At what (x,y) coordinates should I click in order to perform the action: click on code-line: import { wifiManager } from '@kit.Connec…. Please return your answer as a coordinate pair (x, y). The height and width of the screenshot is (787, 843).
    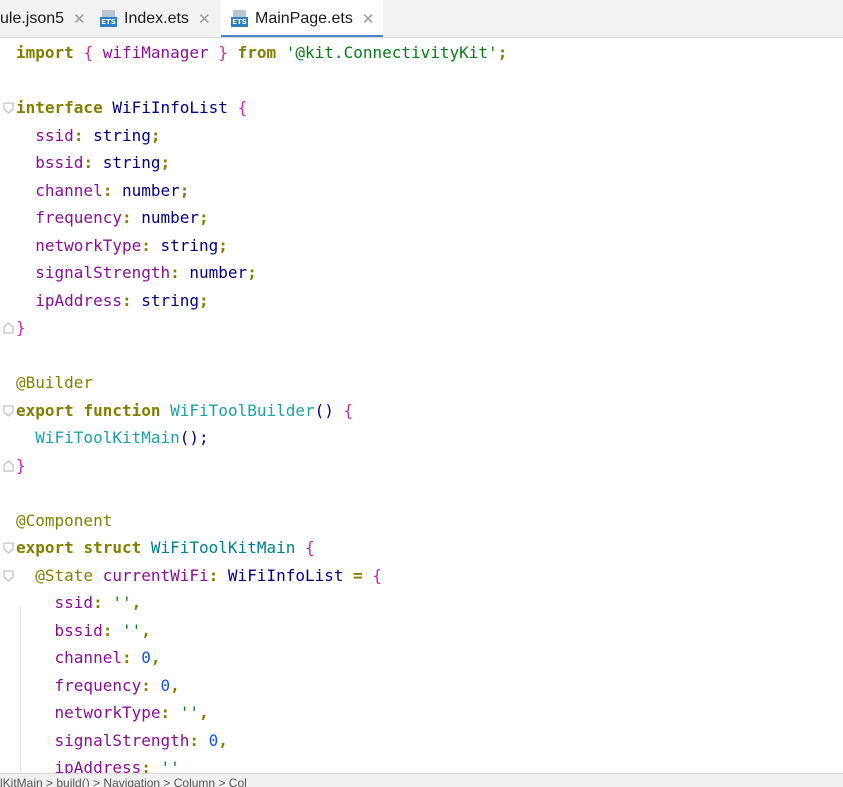
    Looking at the image, I should click on (261, 52).